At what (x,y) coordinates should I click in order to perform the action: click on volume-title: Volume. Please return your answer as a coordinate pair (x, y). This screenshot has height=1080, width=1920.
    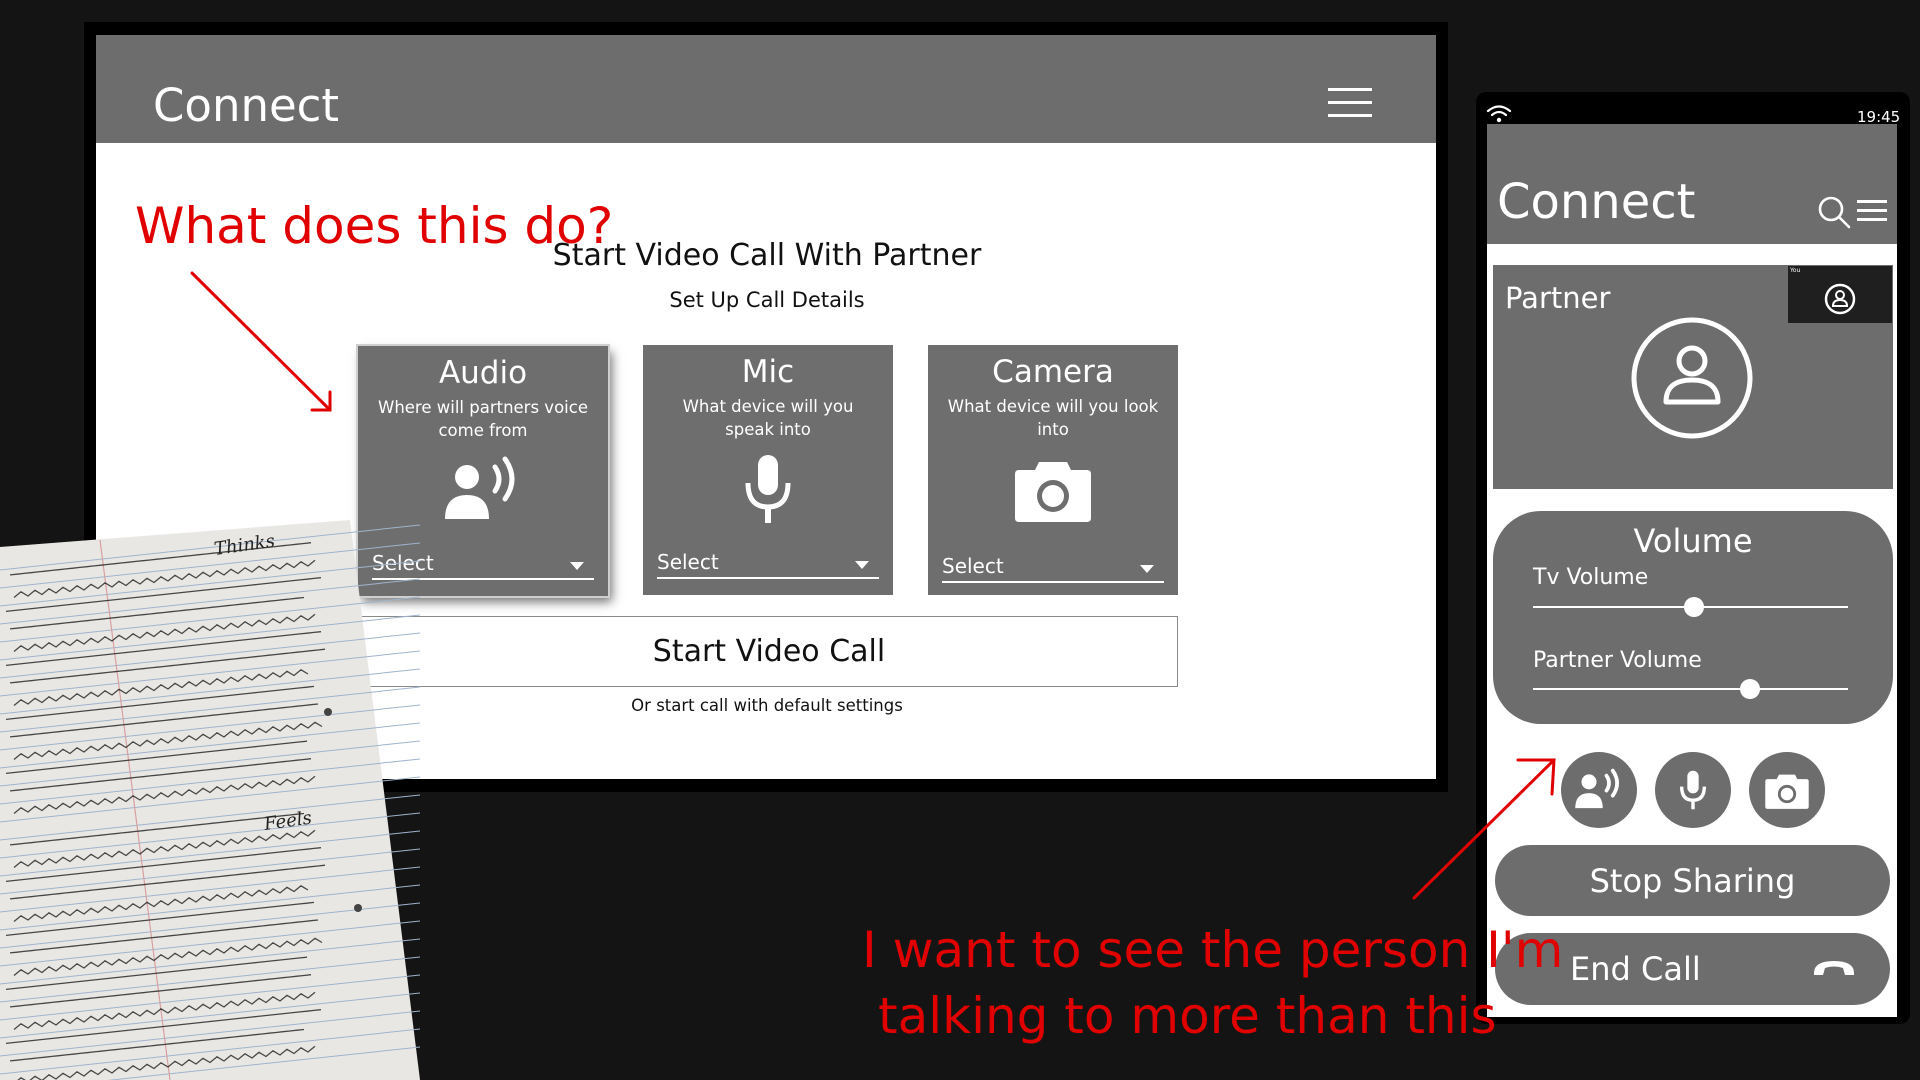
    Looking at the image, I should click on (1693, 541).